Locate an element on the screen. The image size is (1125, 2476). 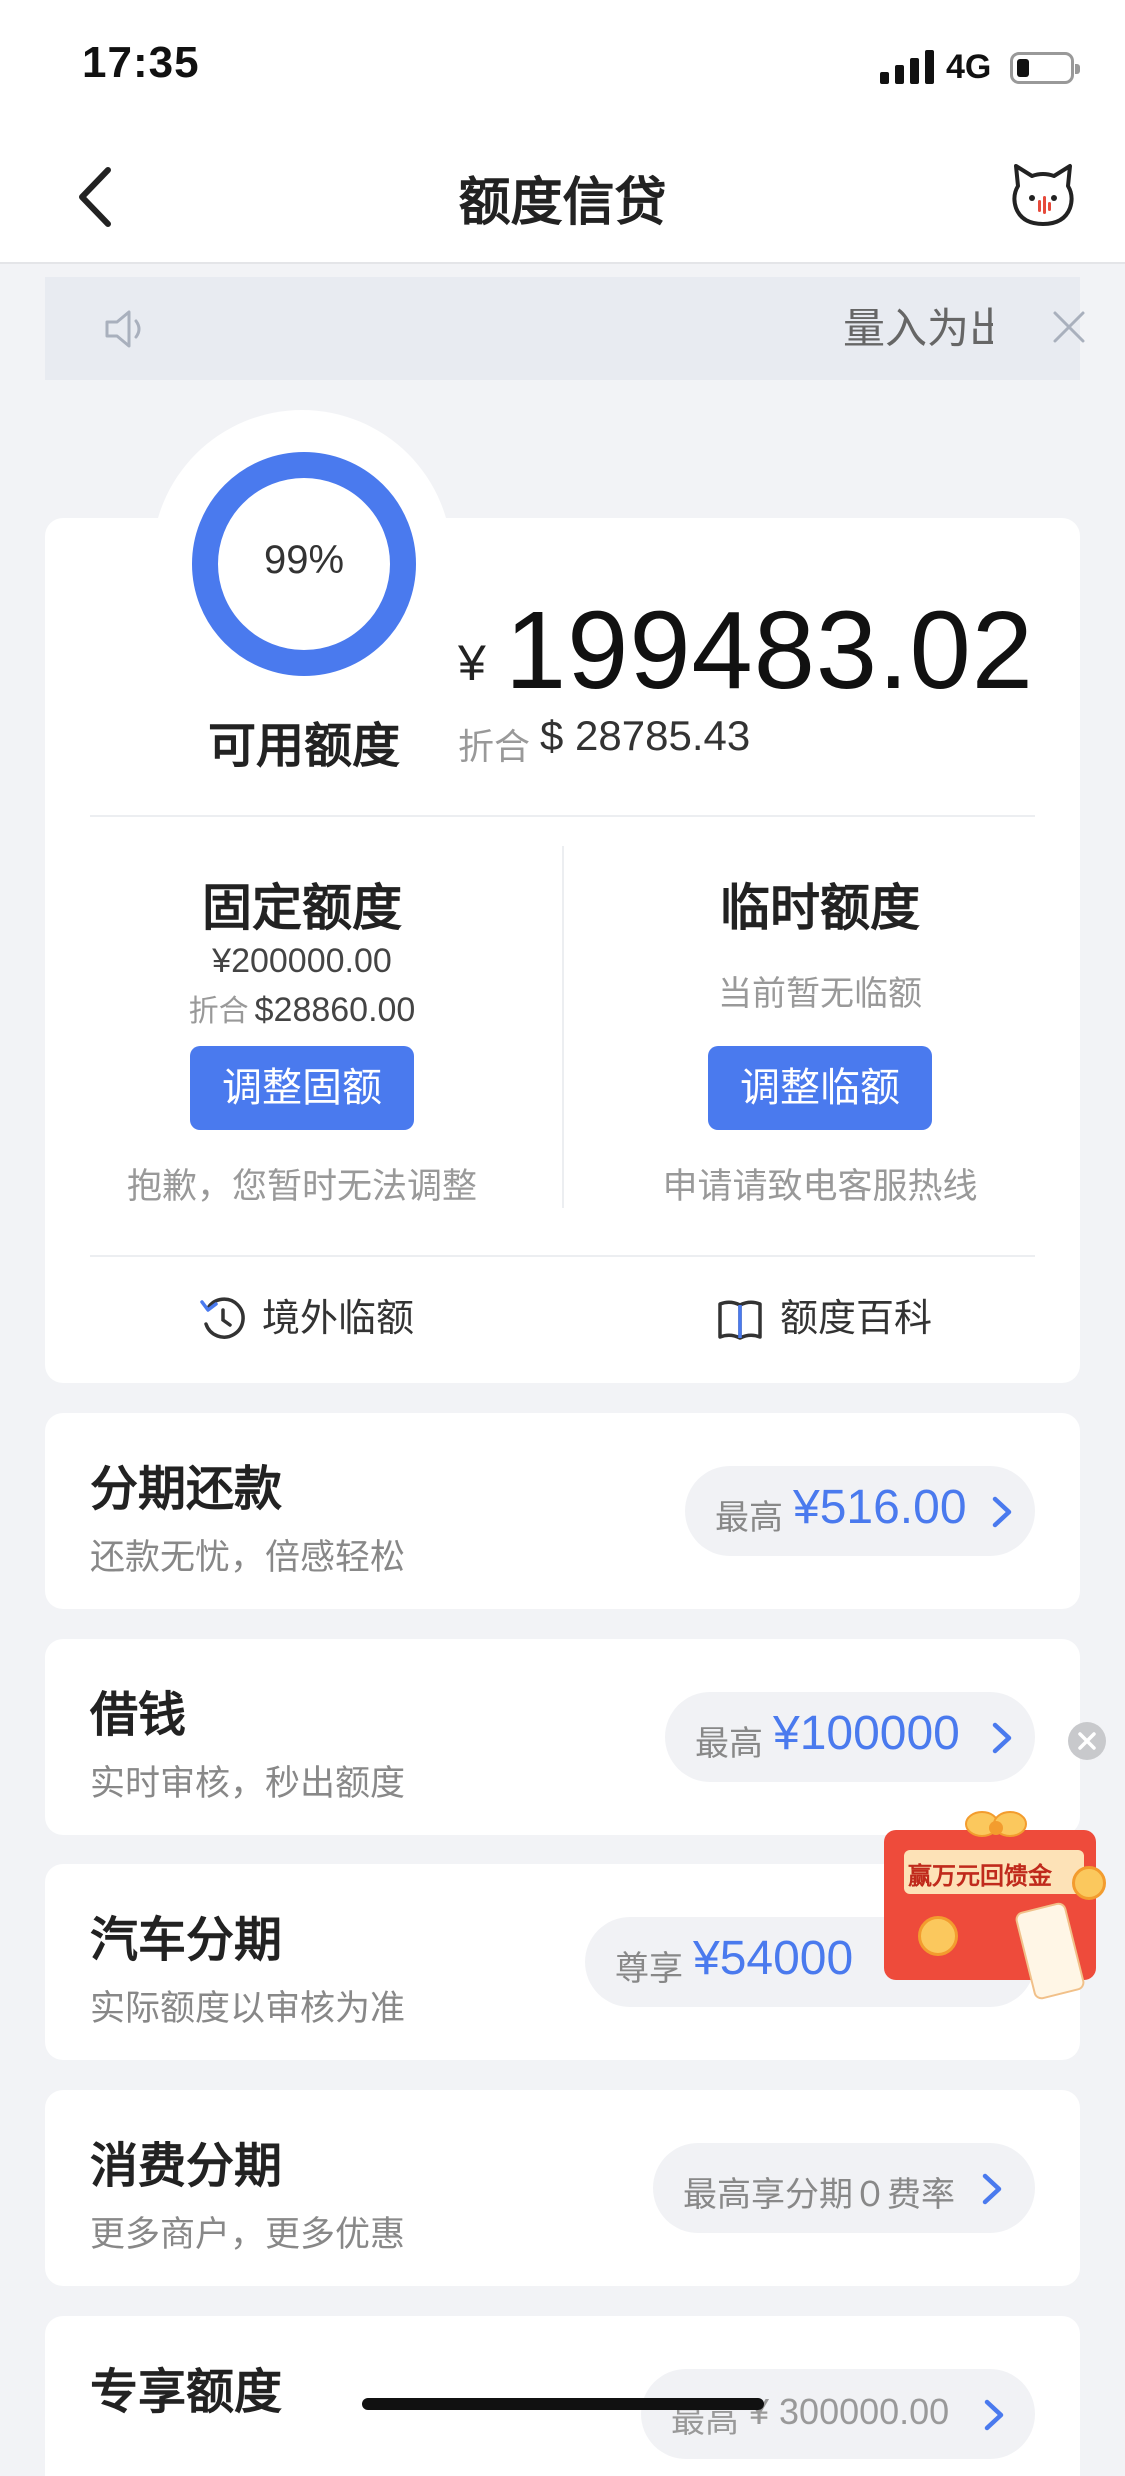
currency-symbol: ¥ is located at coordinates (472, 663).